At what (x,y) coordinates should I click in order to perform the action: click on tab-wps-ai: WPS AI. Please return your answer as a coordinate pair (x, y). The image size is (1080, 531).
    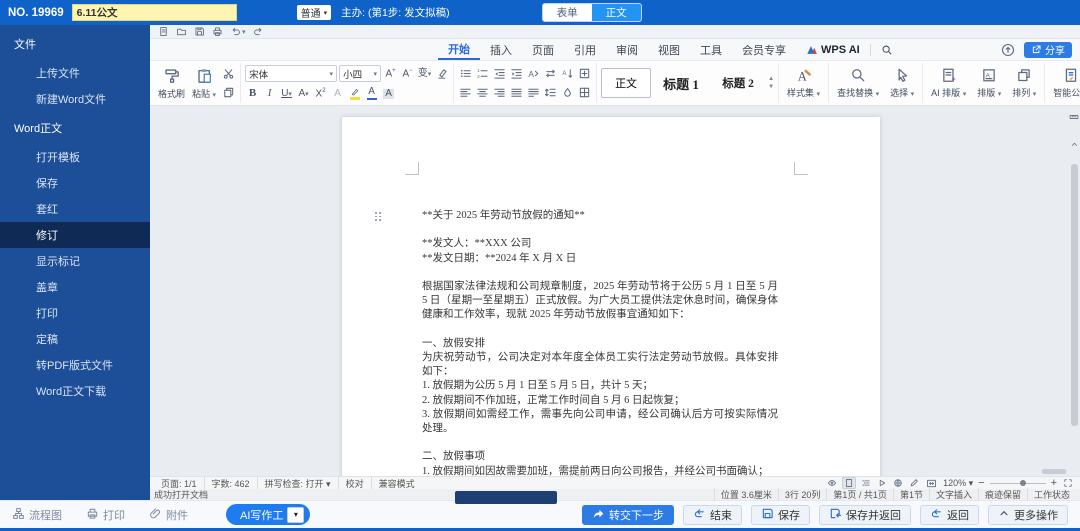
    Looking at the image, I should click on (833, 50).